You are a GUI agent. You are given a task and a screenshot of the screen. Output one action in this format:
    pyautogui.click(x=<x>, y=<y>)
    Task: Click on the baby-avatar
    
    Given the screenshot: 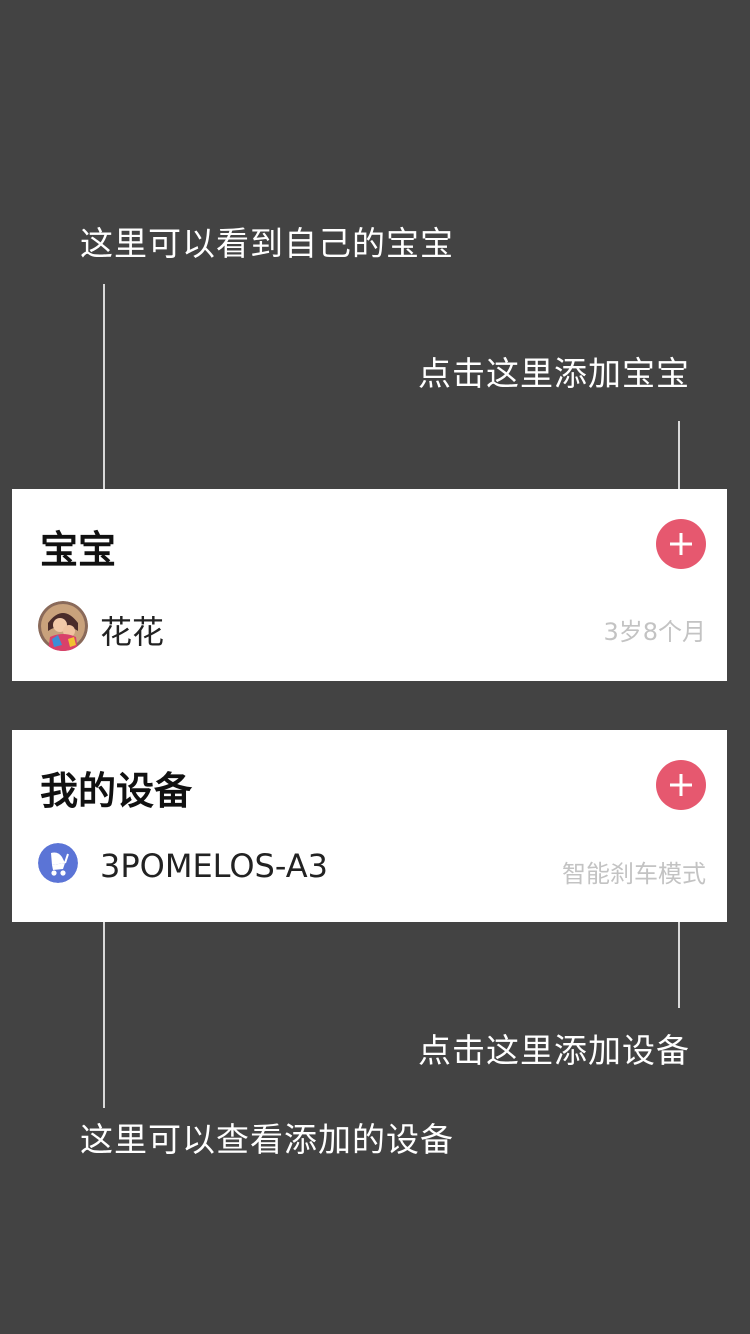 What is the action you would take?
    pyautogui.click(x=63, y=626)
    